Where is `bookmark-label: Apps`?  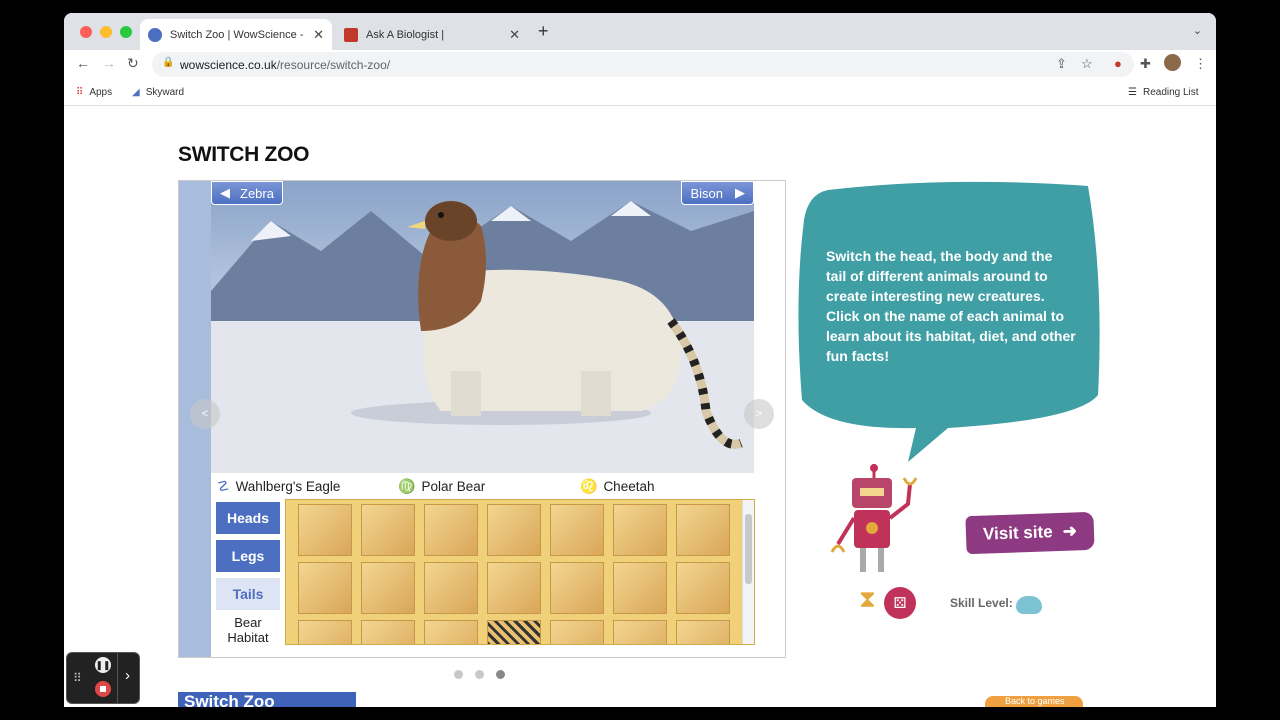 bookmark-label: Apps is located at coordinates (101, 92).